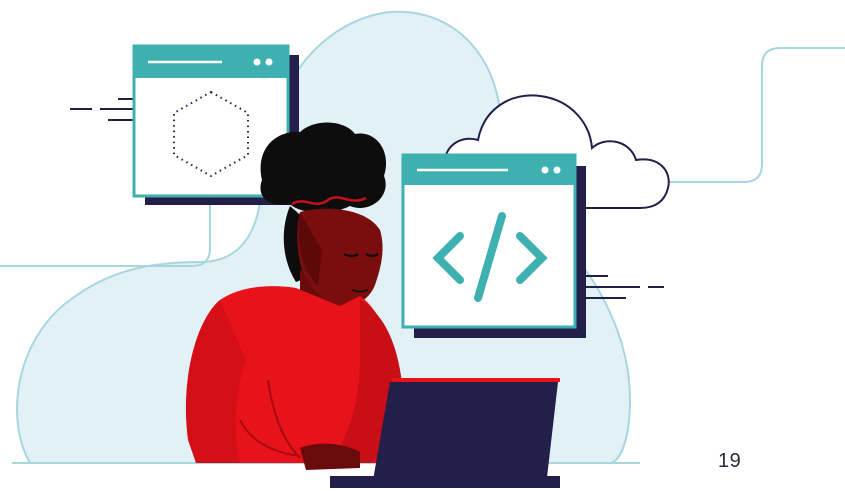  I want to click on right-connector-line, so click(756, 115).